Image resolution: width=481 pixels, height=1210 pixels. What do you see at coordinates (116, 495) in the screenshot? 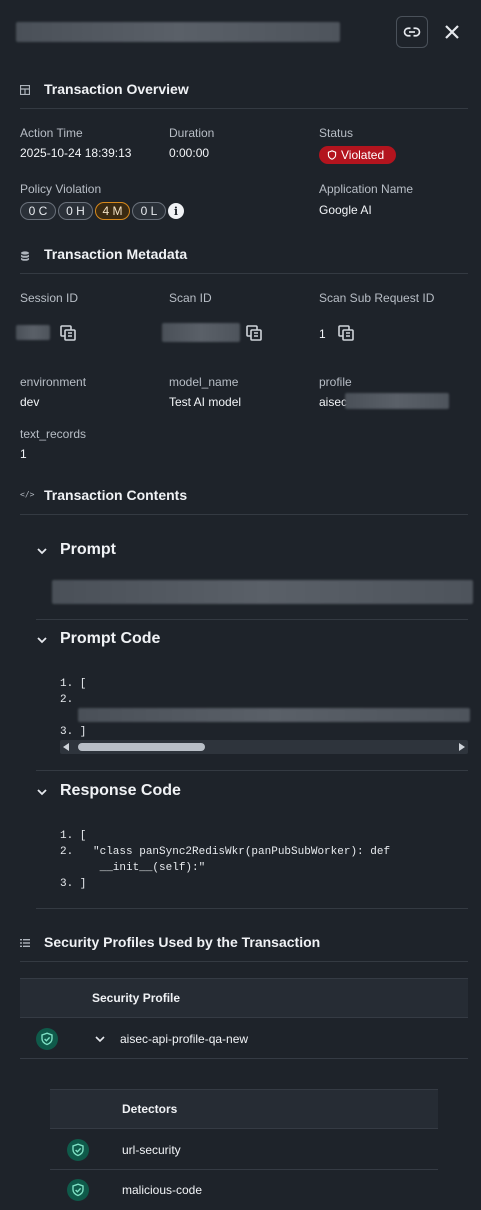
I see `contents-title: Transaction Contents` at bounding box center [116, 495].